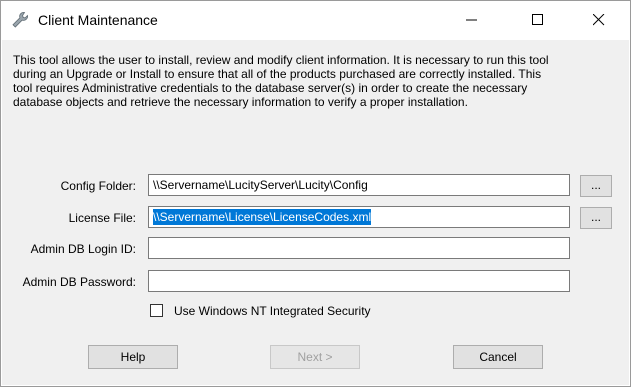 The height and width of the screenshot is (387, 631). Describe the element at coordinates (359, 281) in the screenshot. I see `admin-password-input` at that location.